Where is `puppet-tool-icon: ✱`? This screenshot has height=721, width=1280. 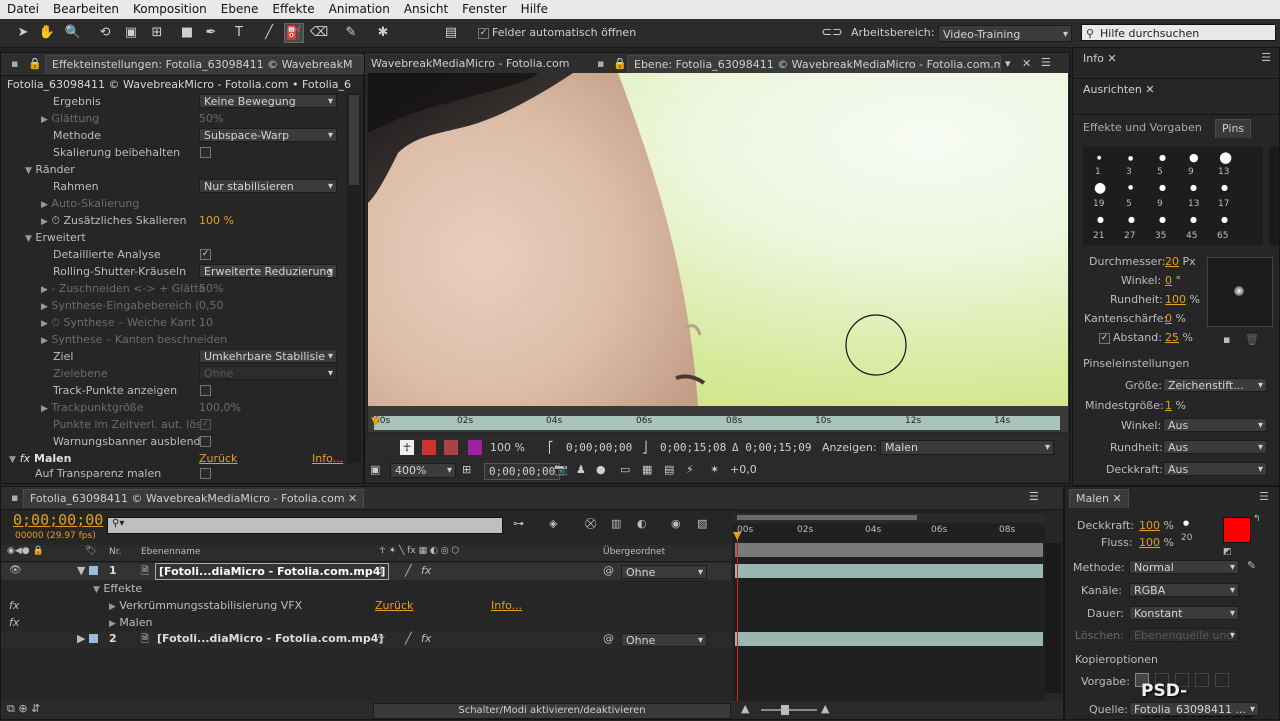 puppet-tool-icon: ✱ is located at coordinates (383, 32).